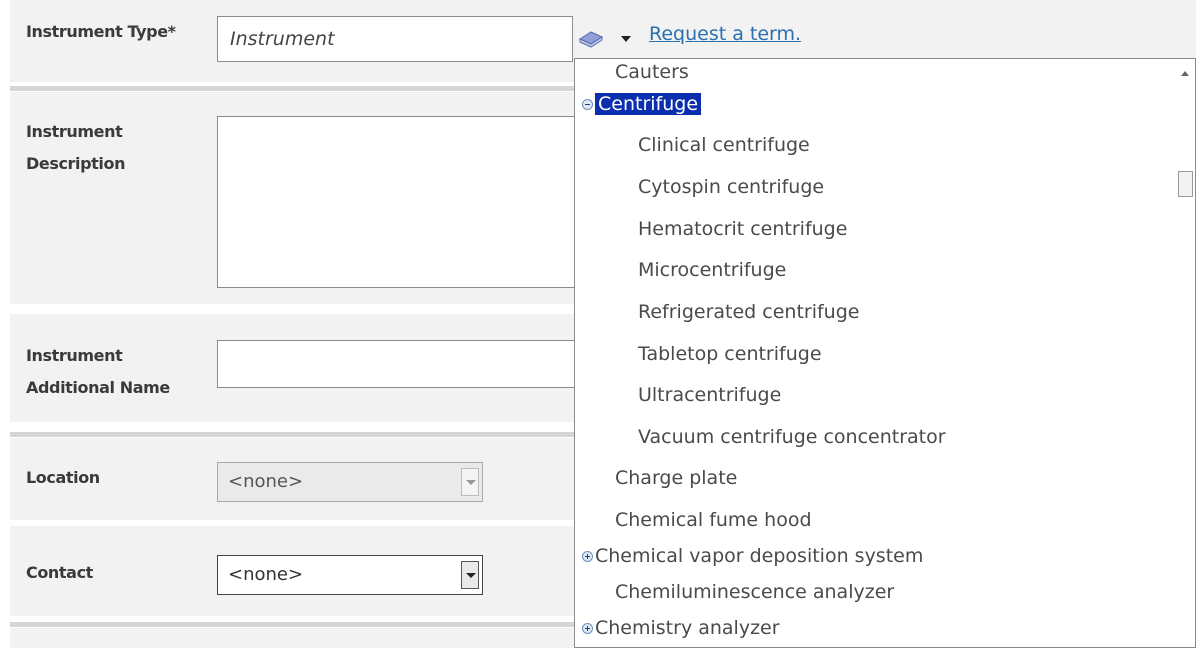 The image size is (1196, 648). I want to click on tree-item: Refrigerated centrifuge, so click(748, 312).